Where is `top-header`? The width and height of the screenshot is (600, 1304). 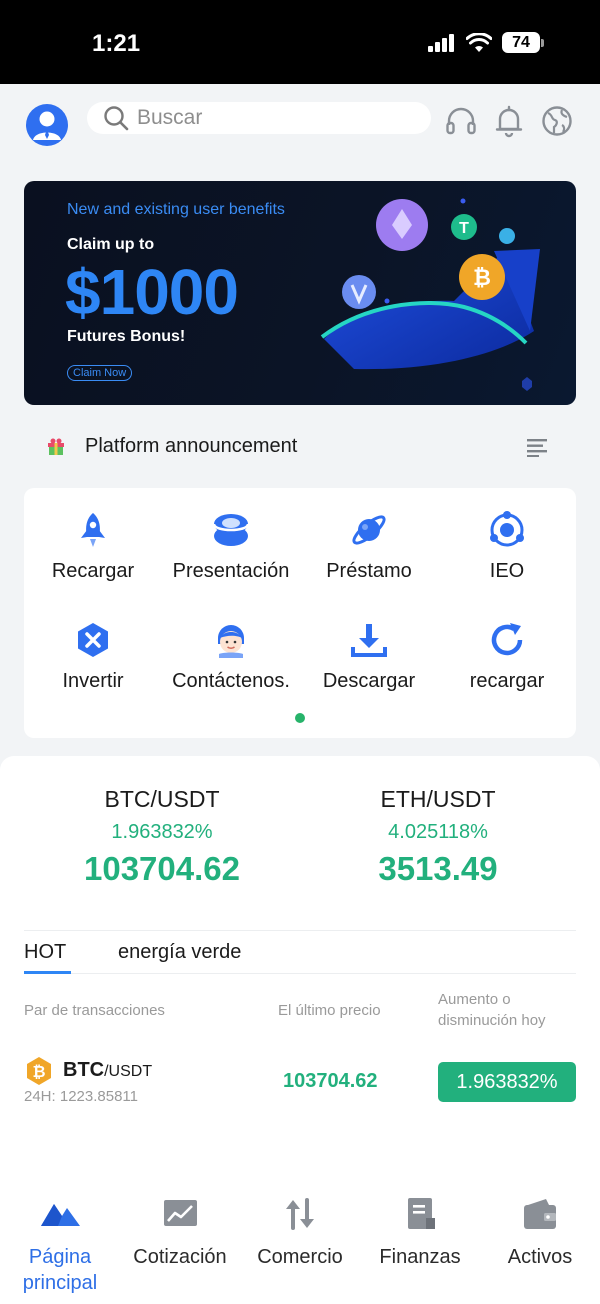 top-header is located at coordinates (300, 124).